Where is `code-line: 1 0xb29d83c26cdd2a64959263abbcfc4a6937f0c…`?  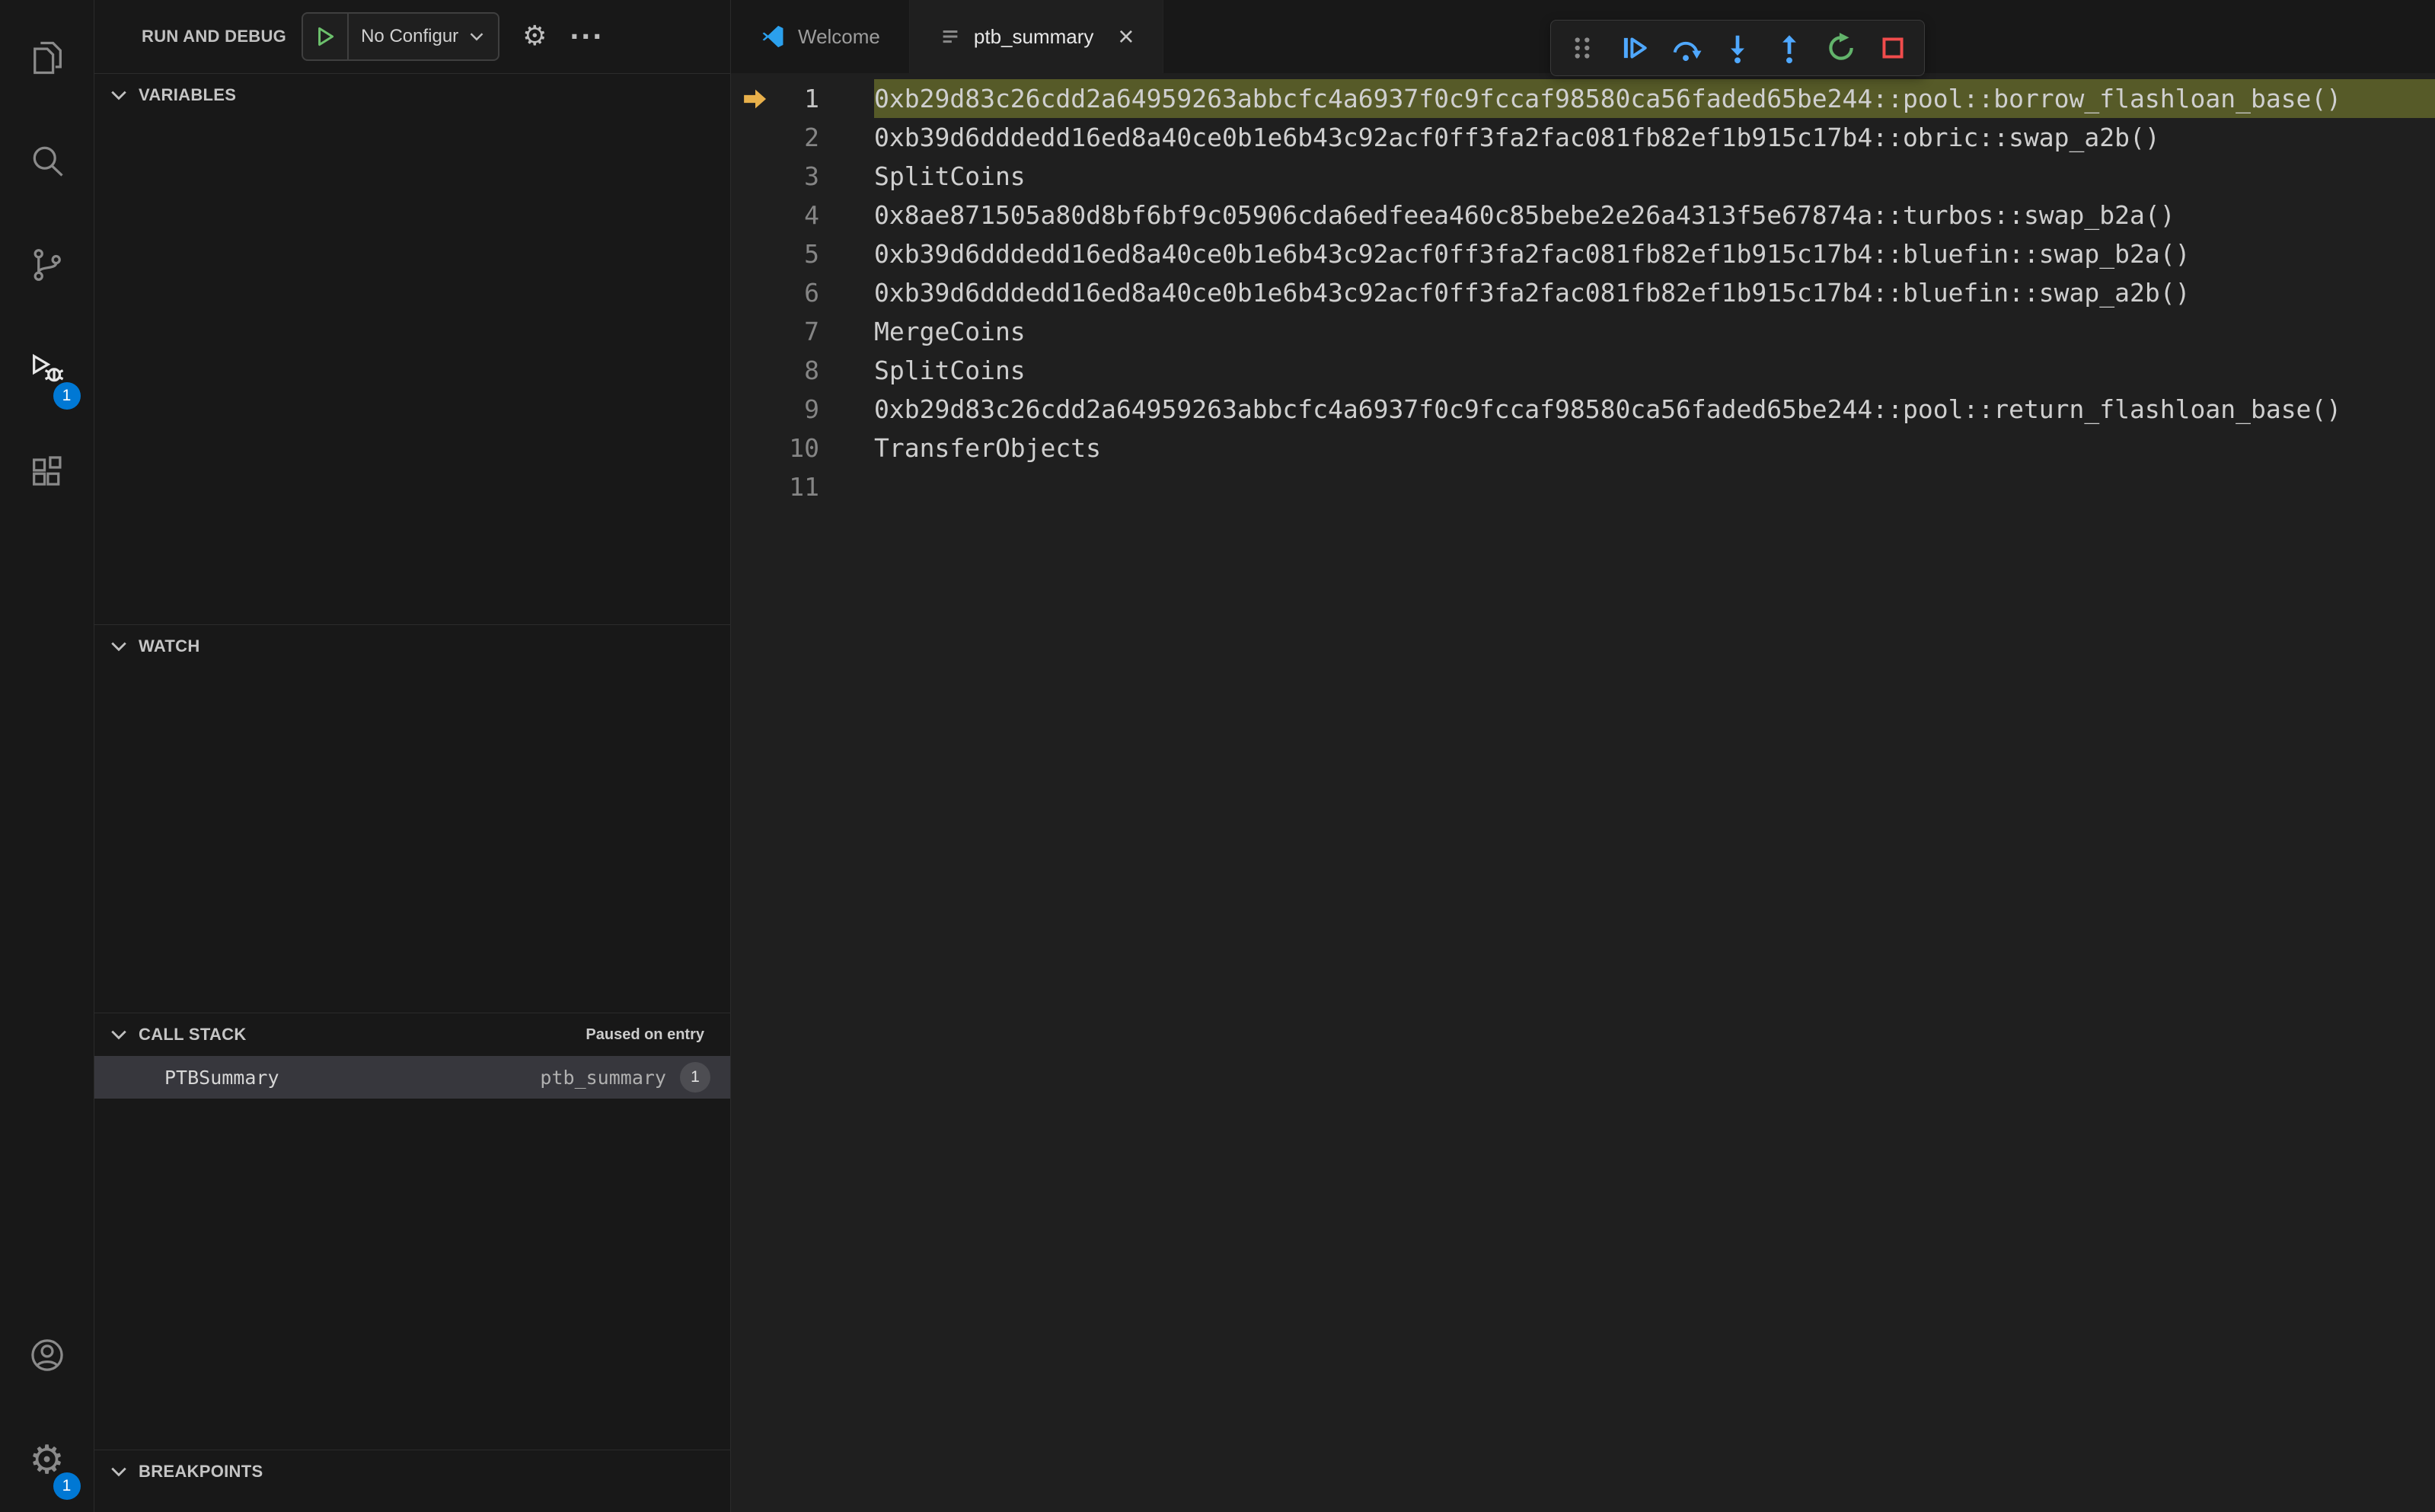 code-line: 1 0xb29d83c26cdd2a64959263abbcfc4a6937f0c… is located at coordinates (1583, 98).